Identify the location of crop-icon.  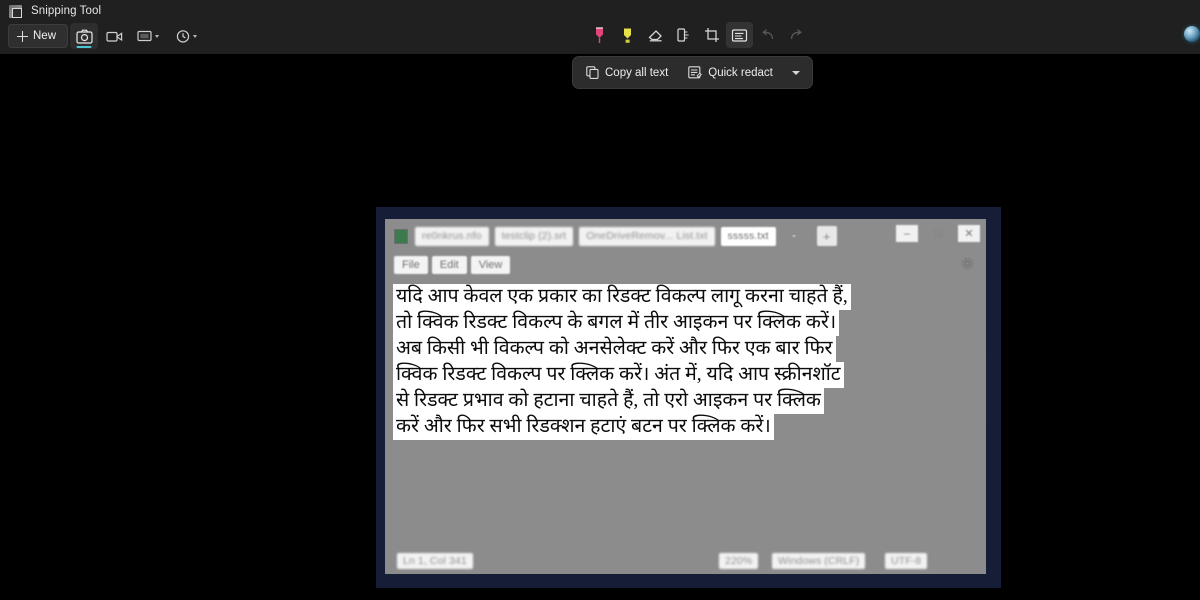
(711, 35).